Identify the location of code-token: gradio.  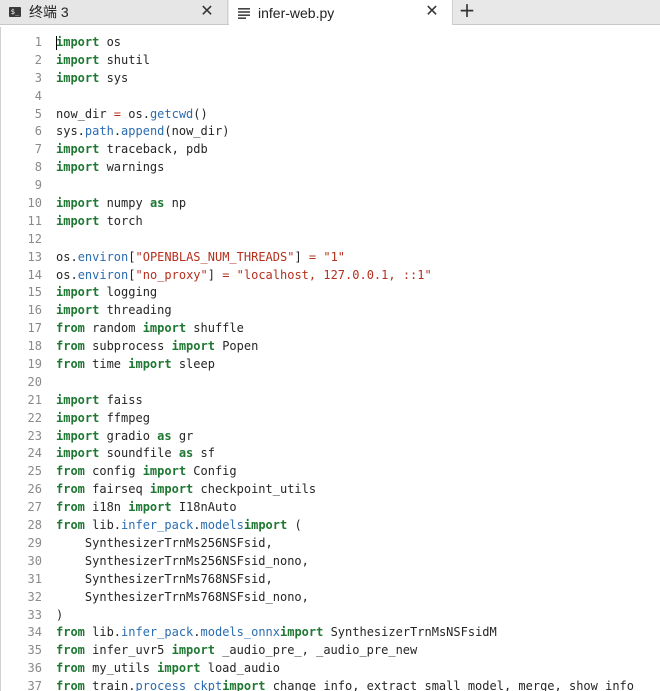
(132, 435).